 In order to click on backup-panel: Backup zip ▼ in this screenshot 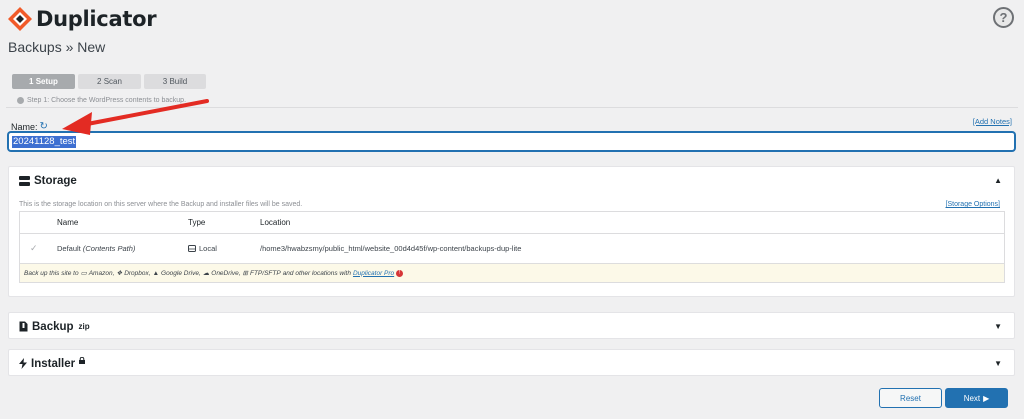, I will do `click(511, 325)`.